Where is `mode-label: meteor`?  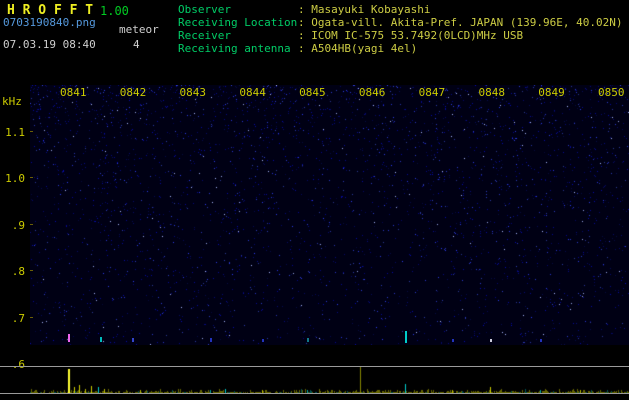
mode-label: meteor is located at coordinates (139, 29).